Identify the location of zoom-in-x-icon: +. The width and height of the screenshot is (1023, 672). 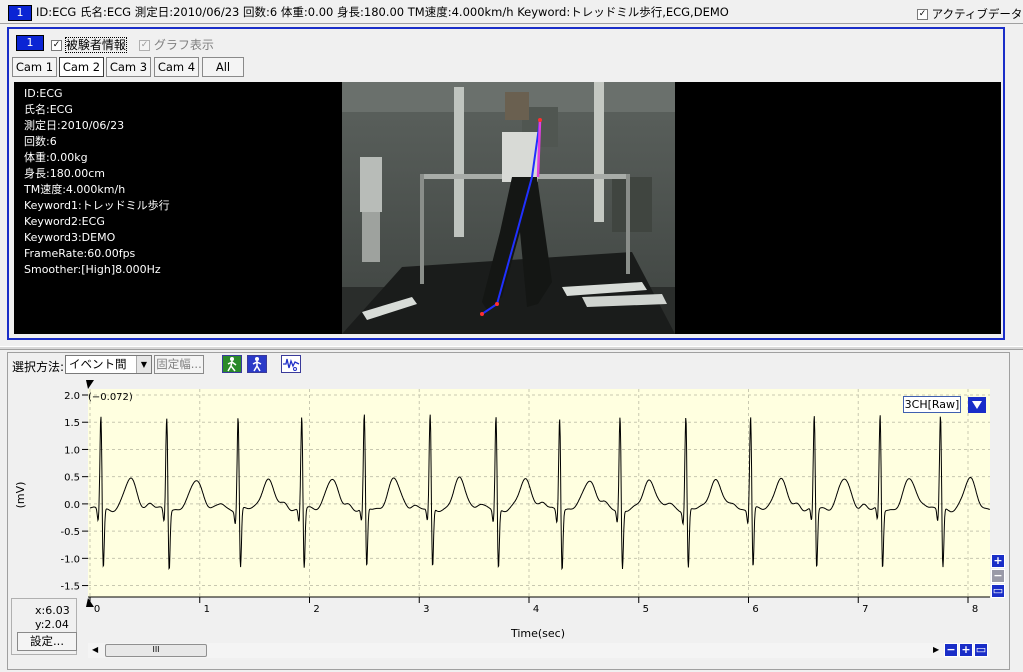
(966, 650).